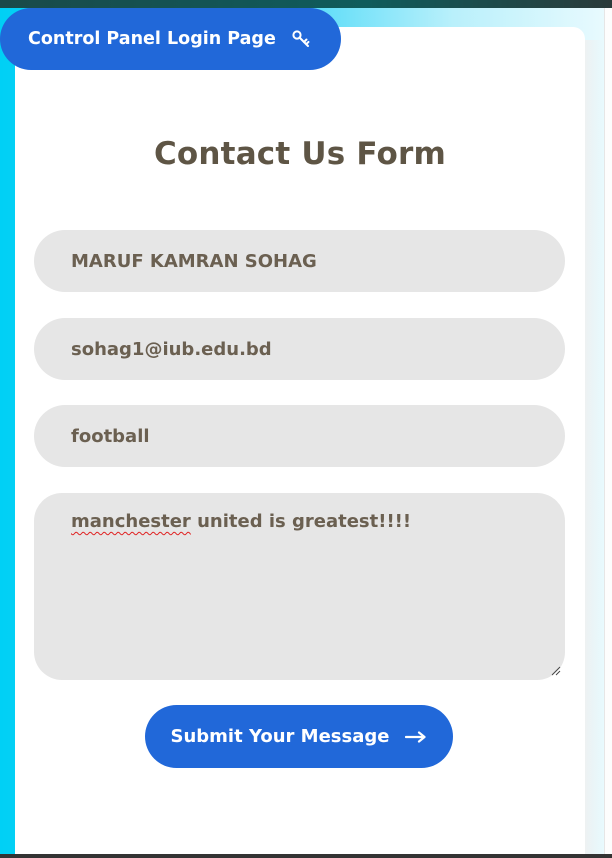 Image resolution: width=612 pixels, height=858 pixels. Describe the element at coordinates (556, 671) in the screenshot. I see `resize-handle-icon` at that location.